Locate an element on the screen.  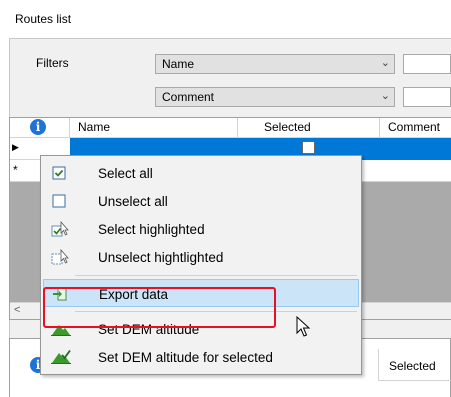
filters-label: Filters is located at coordinates (52, 63).